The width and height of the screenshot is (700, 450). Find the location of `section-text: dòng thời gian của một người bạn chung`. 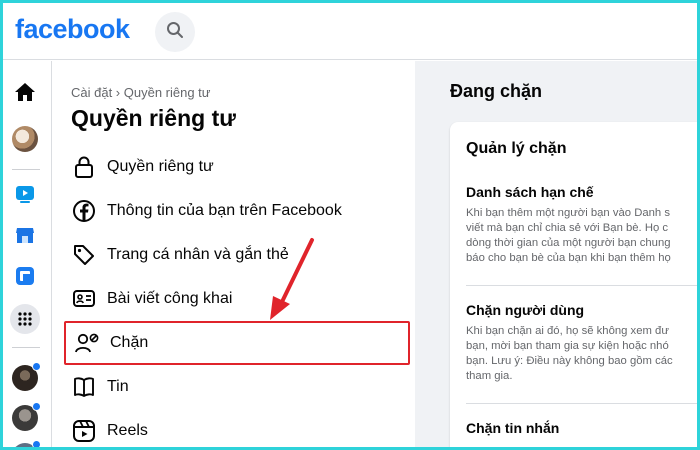

section-text: dòng thời gian của một người bạn chung is located at coordinates (568, 243).